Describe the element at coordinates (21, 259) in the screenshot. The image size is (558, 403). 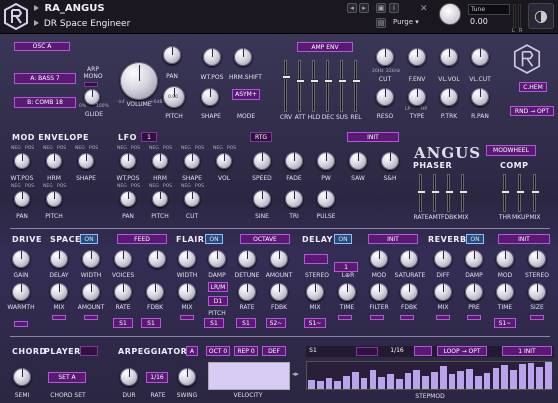
I see `gain-knob` at that location.